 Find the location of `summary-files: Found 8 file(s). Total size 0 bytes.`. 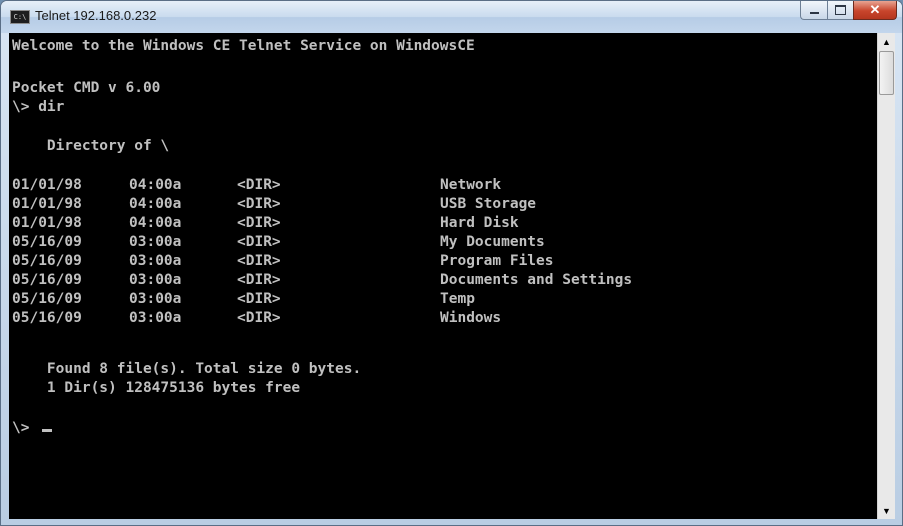

summary-files: Found 8 file(s). Total size 0 bytes. is located at coordinates (187, 369).